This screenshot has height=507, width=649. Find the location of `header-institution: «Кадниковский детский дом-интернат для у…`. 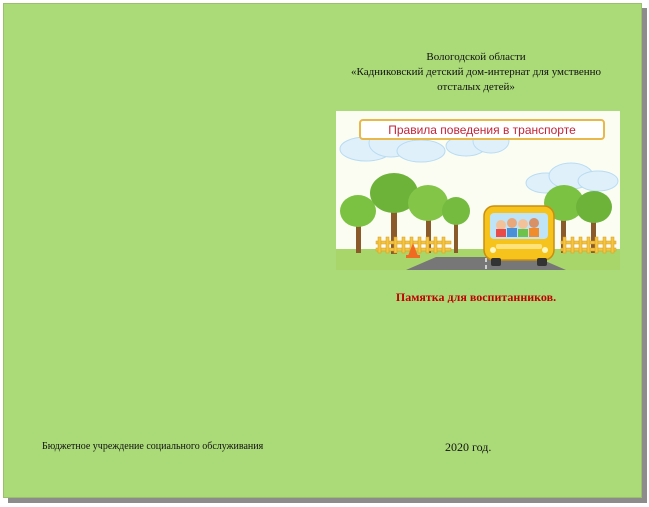

header-institution: «Кадниковский детский дом-интернат для у… is located at coordinates (476, 72).